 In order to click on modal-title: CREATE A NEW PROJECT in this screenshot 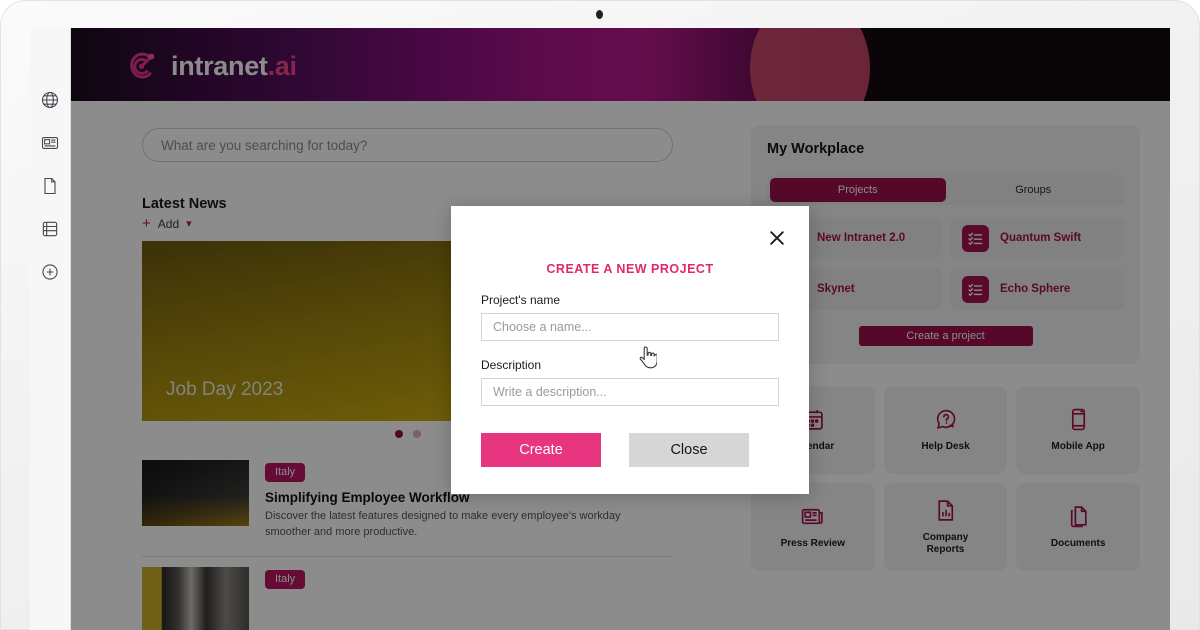, I will do `click(630, 269)`.